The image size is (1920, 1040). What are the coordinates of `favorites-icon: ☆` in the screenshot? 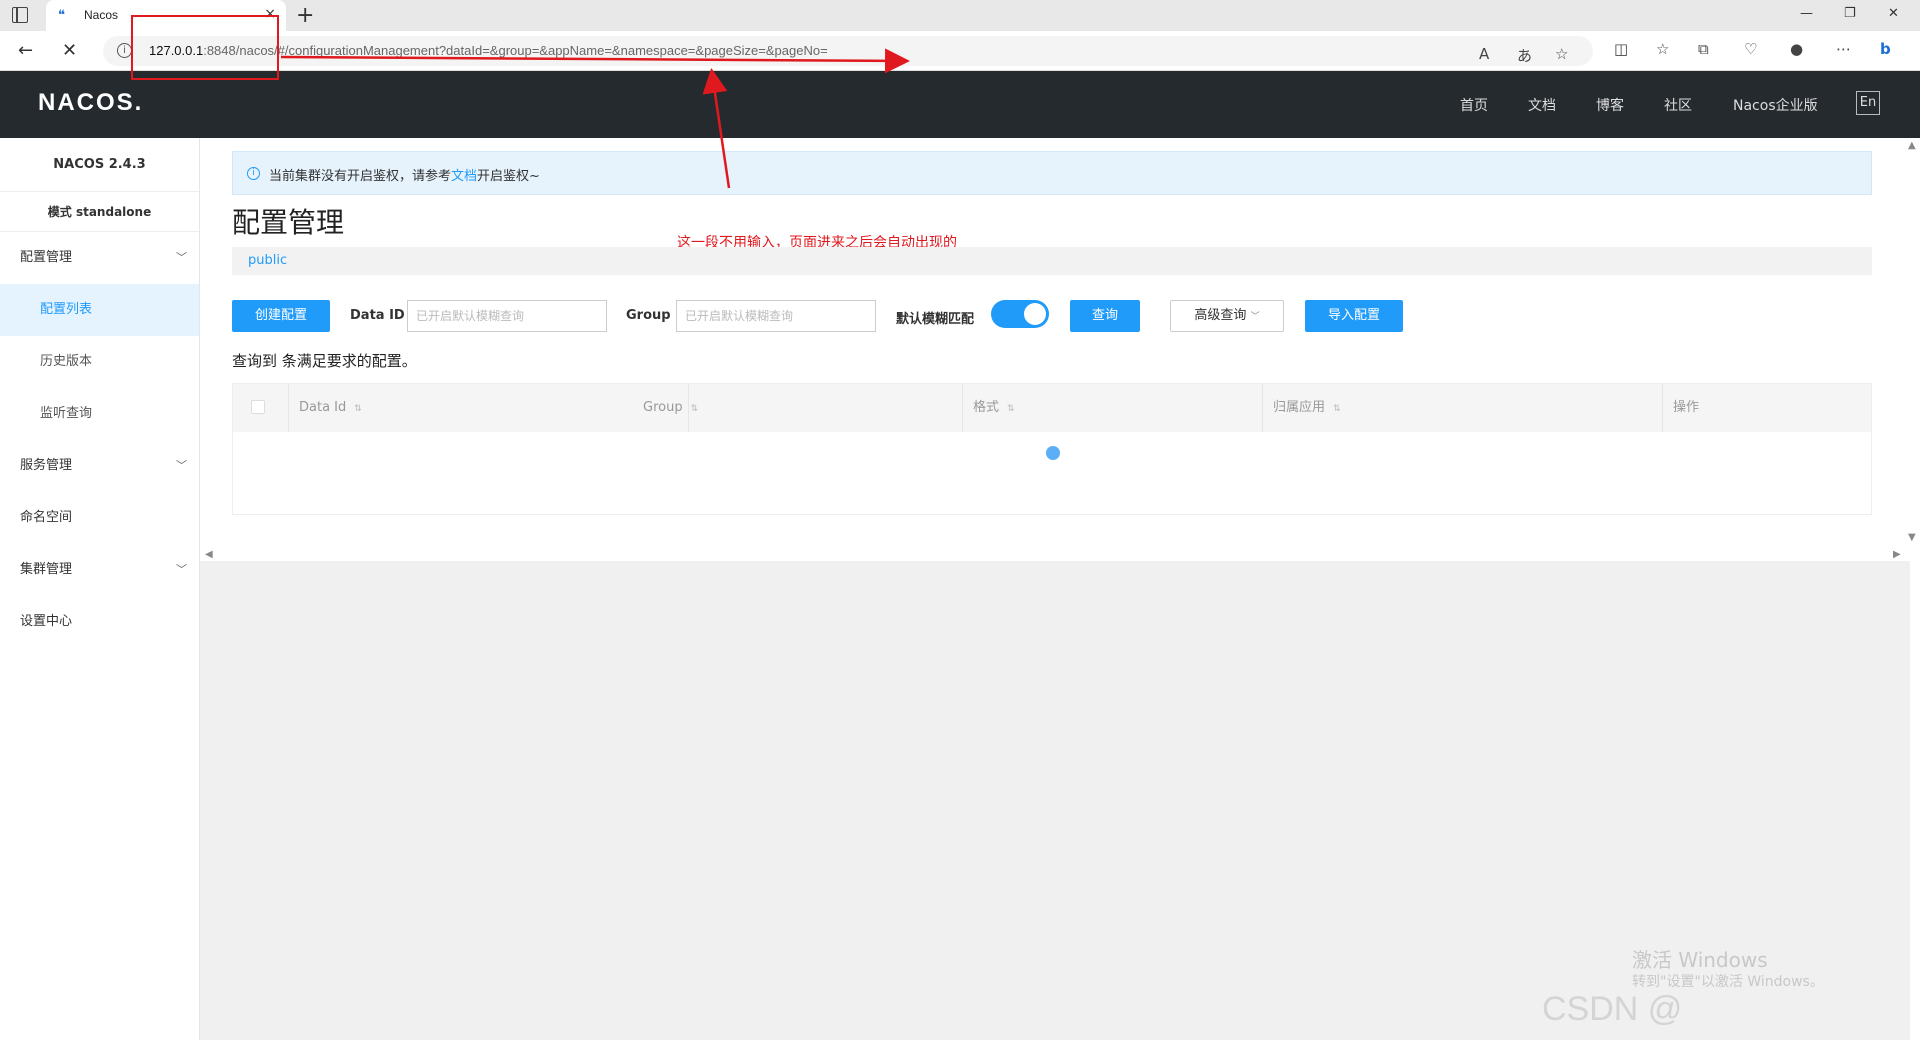 It's located at (1662, 49).